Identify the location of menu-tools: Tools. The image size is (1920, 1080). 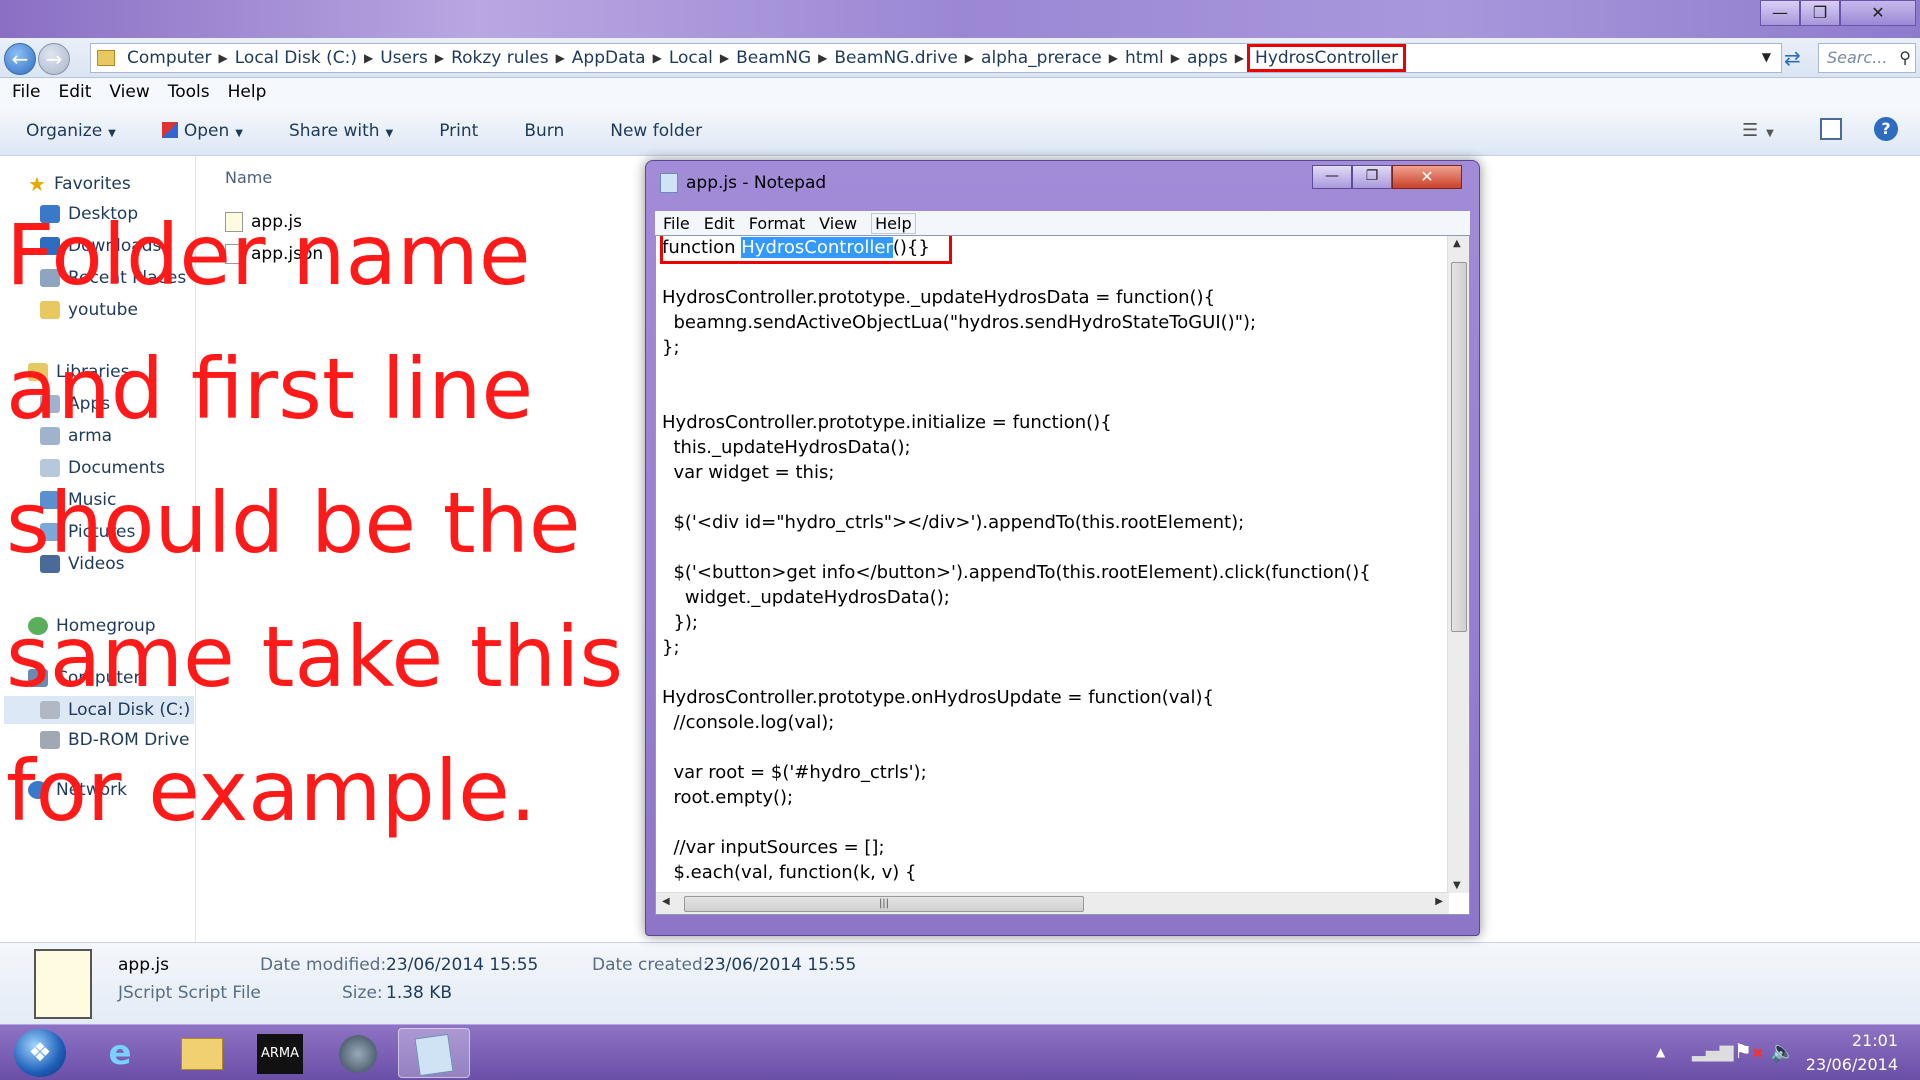
(189, 92).